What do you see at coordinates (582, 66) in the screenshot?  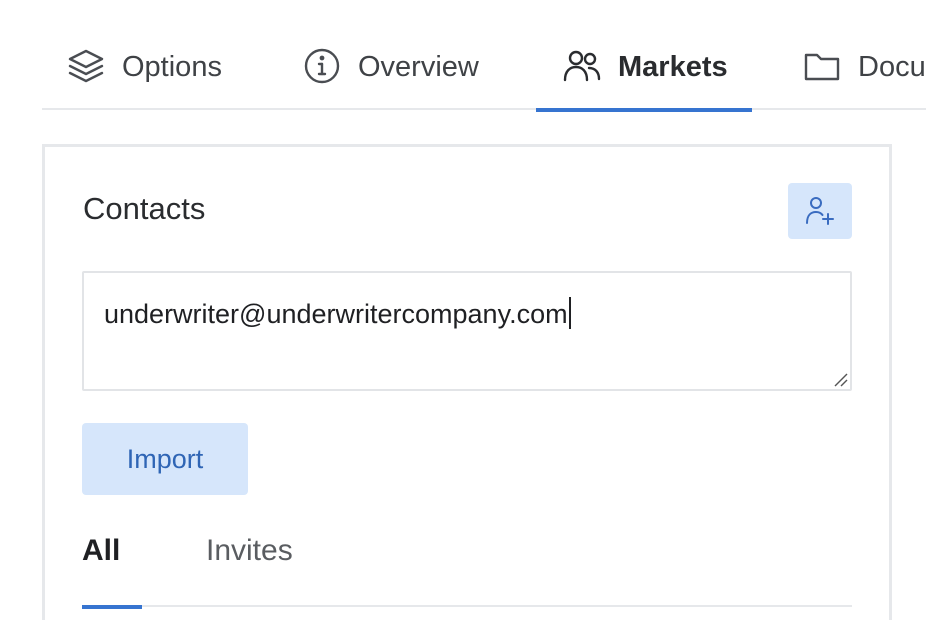 I see `users-icon` at bounding box center [582, 66].